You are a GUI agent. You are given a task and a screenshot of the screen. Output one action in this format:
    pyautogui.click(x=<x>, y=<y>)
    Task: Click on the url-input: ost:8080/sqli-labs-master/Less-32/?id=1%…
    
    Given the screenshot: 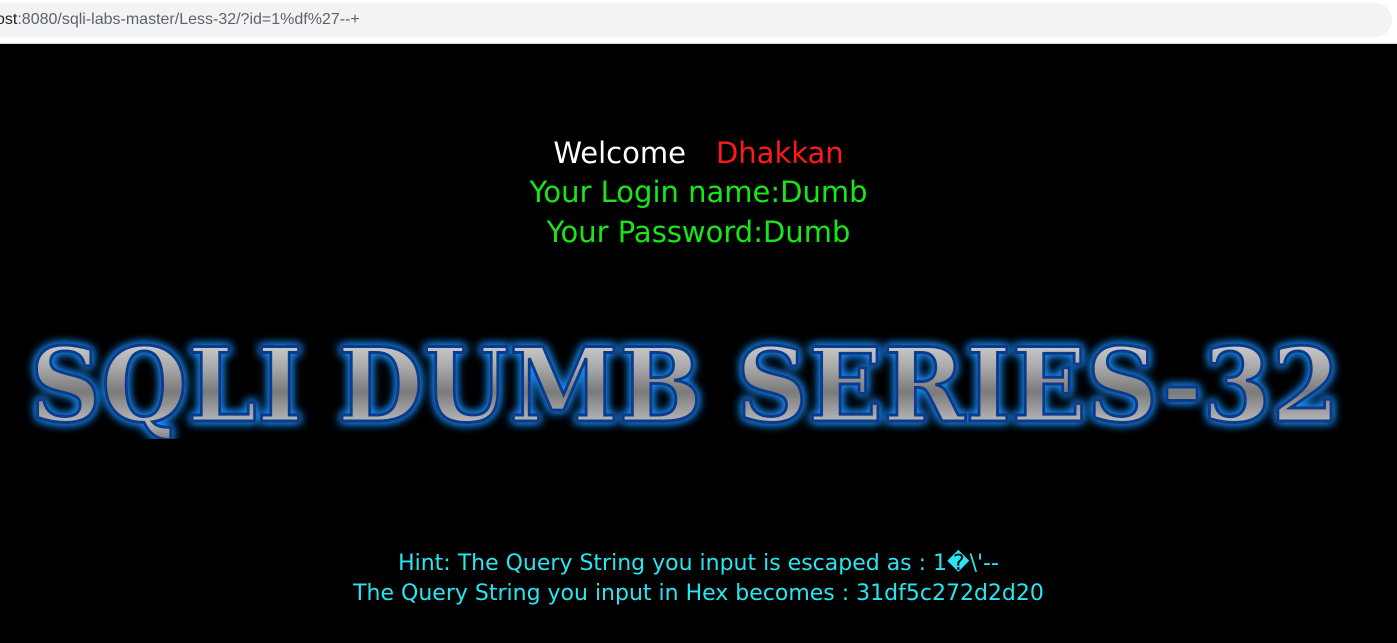 What is the action you would take?
    pyautogui.click(x=696, y=20)
    